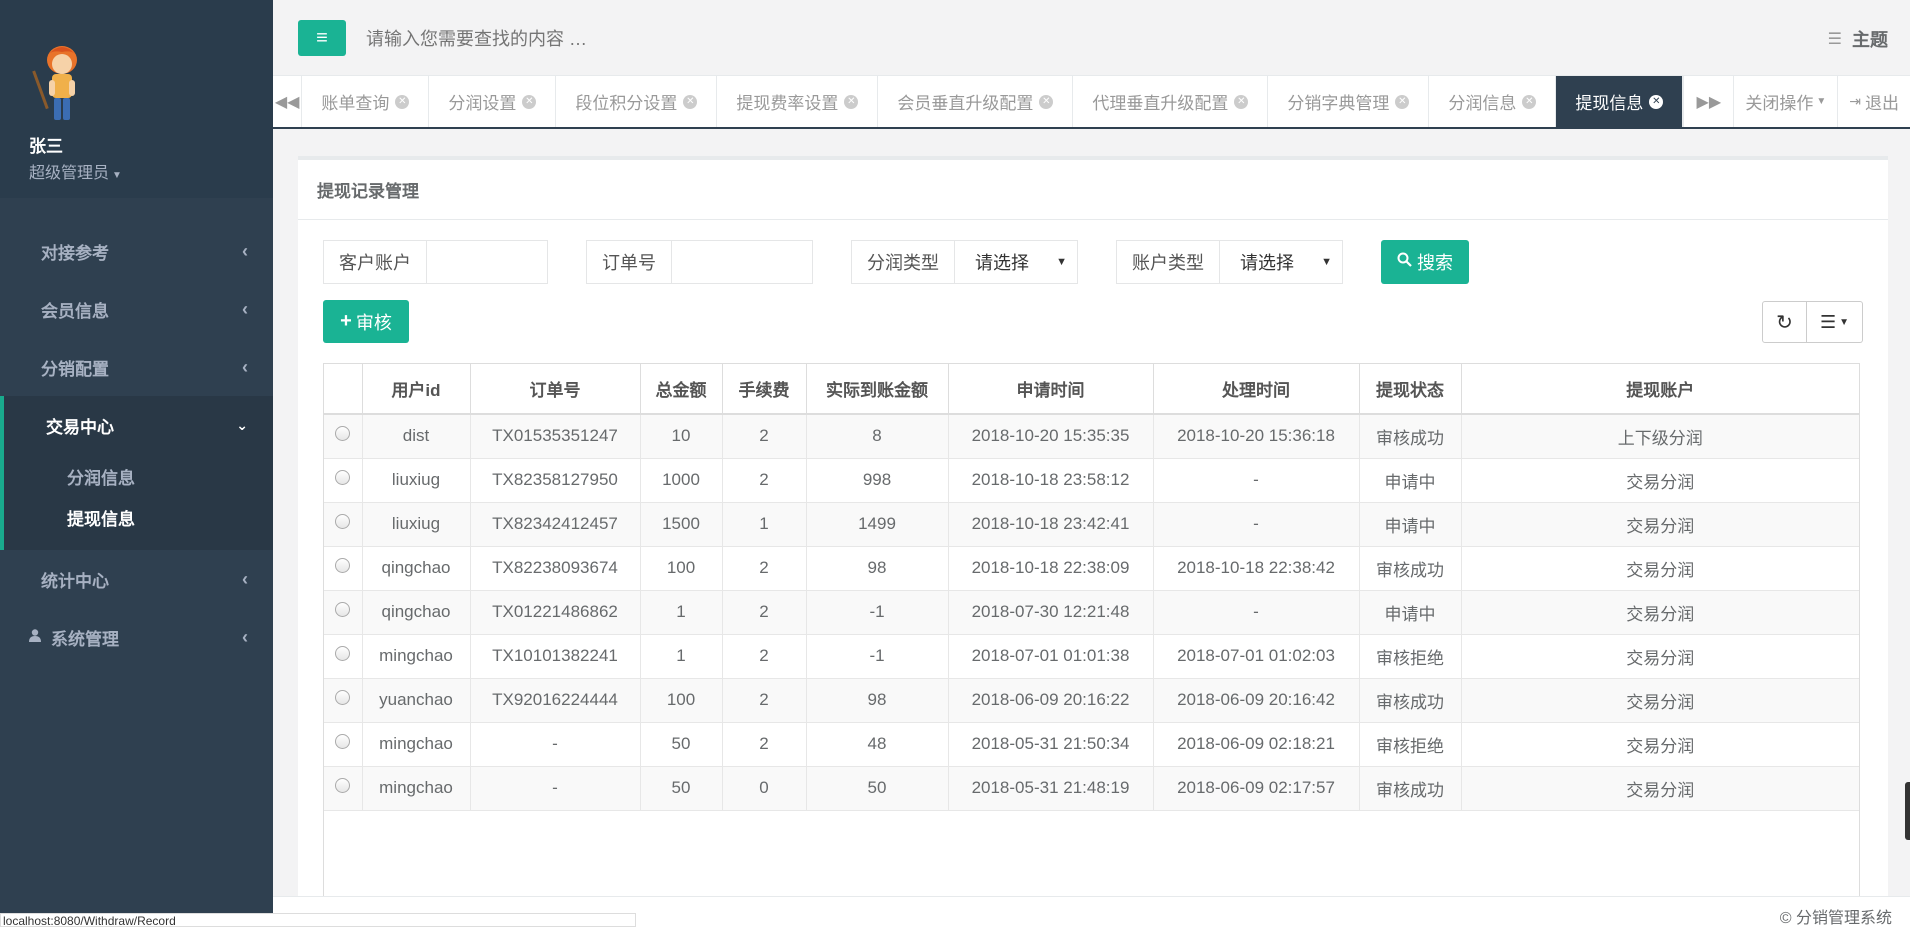 The image size is (1910, 927). I want to click on table-cell: 2018-10-20 15:35:35, so click(1051, 436).